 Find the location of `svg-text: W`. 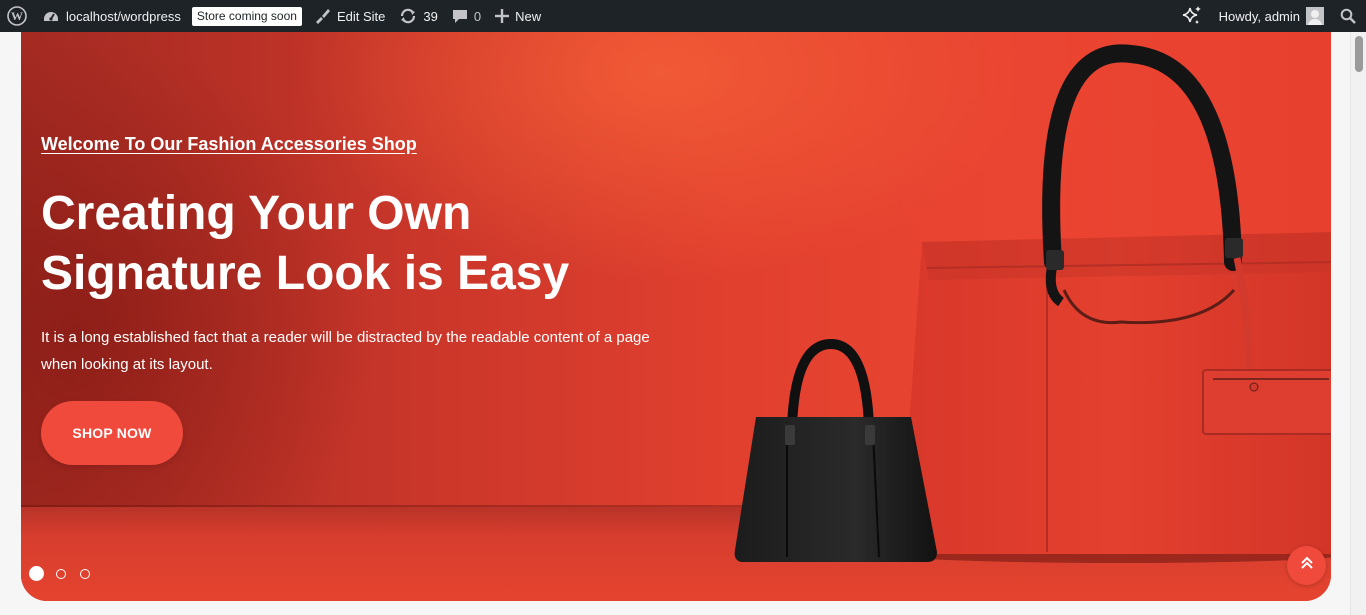

svg-text: W is located at coordinates (17, 16).